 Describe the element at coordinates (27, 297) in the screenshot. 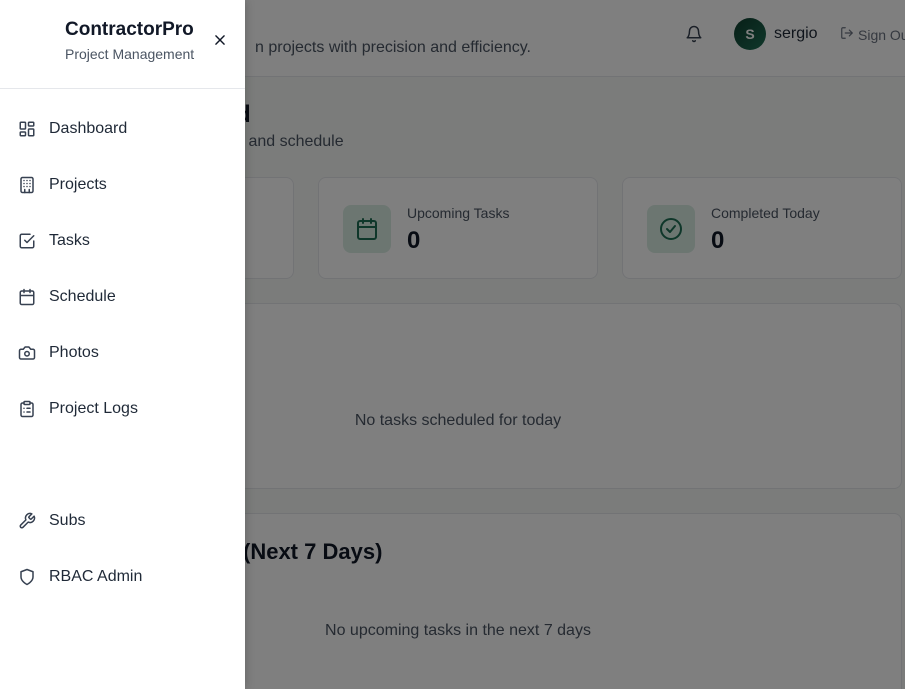

I see `calendar-icon` at that location.